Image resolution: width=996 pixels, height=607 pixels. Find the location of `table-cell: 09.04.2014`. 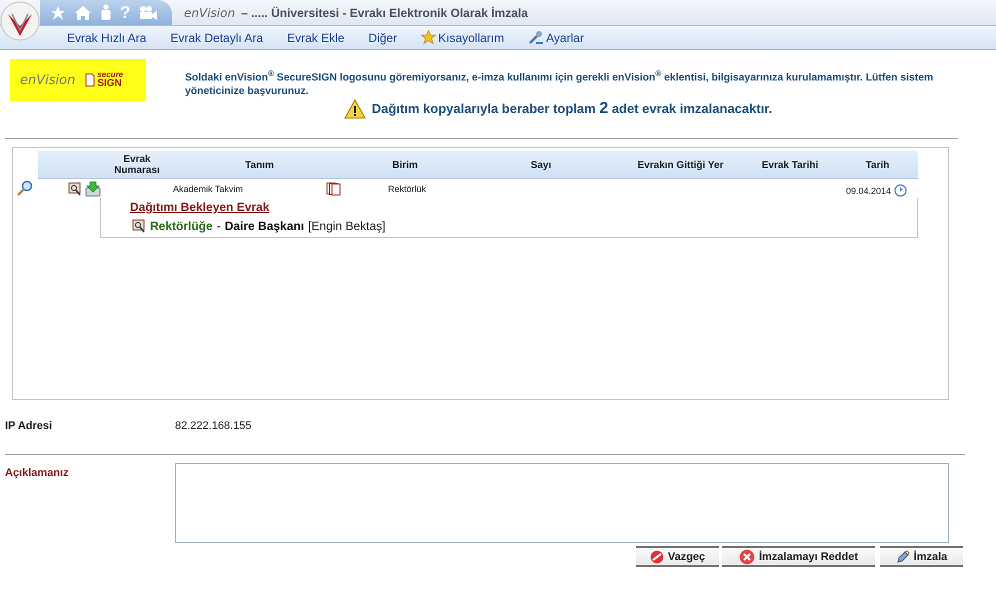

table-cell: 09.04.2014 is located at coordinates (869, 191).